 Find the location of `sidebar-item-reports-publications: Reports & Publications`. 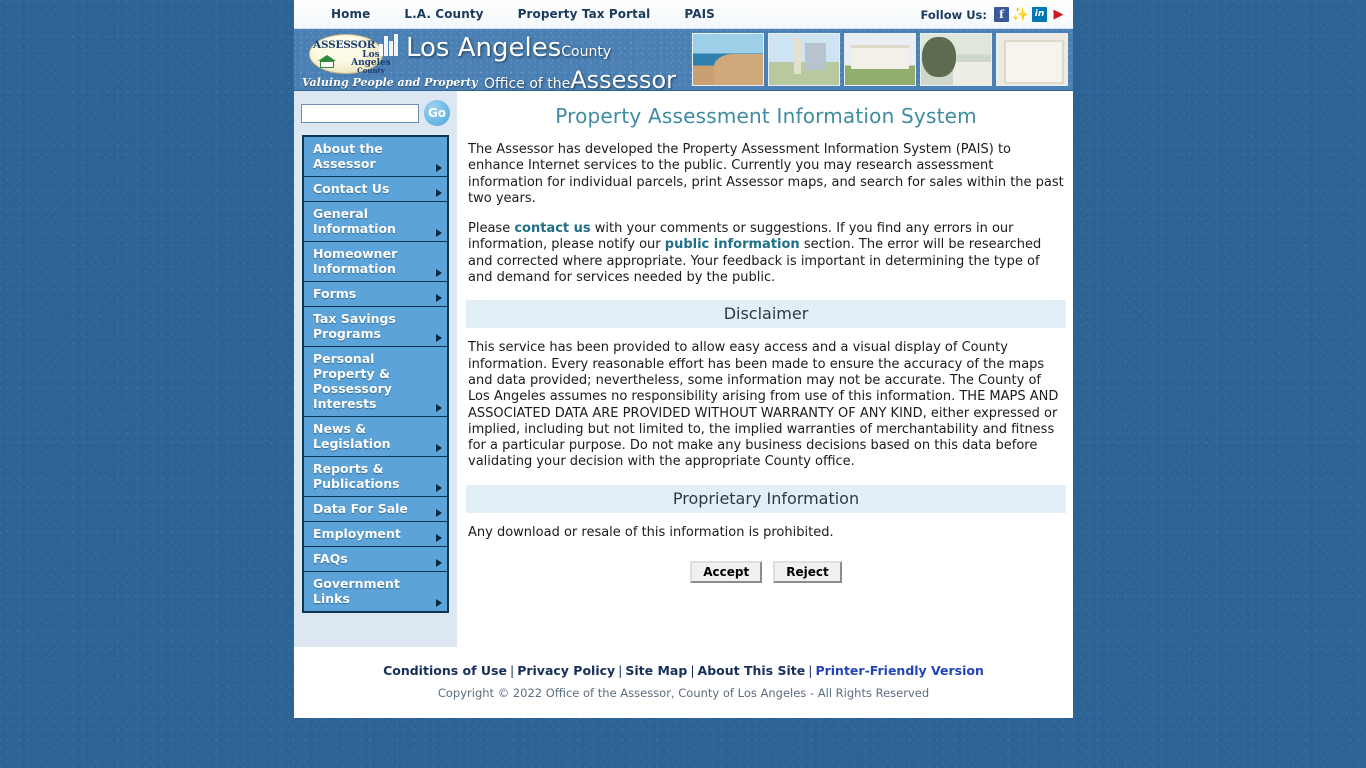

sidebar-item-reports-publications: Reports & Publications is located at coordinates (375, 477).